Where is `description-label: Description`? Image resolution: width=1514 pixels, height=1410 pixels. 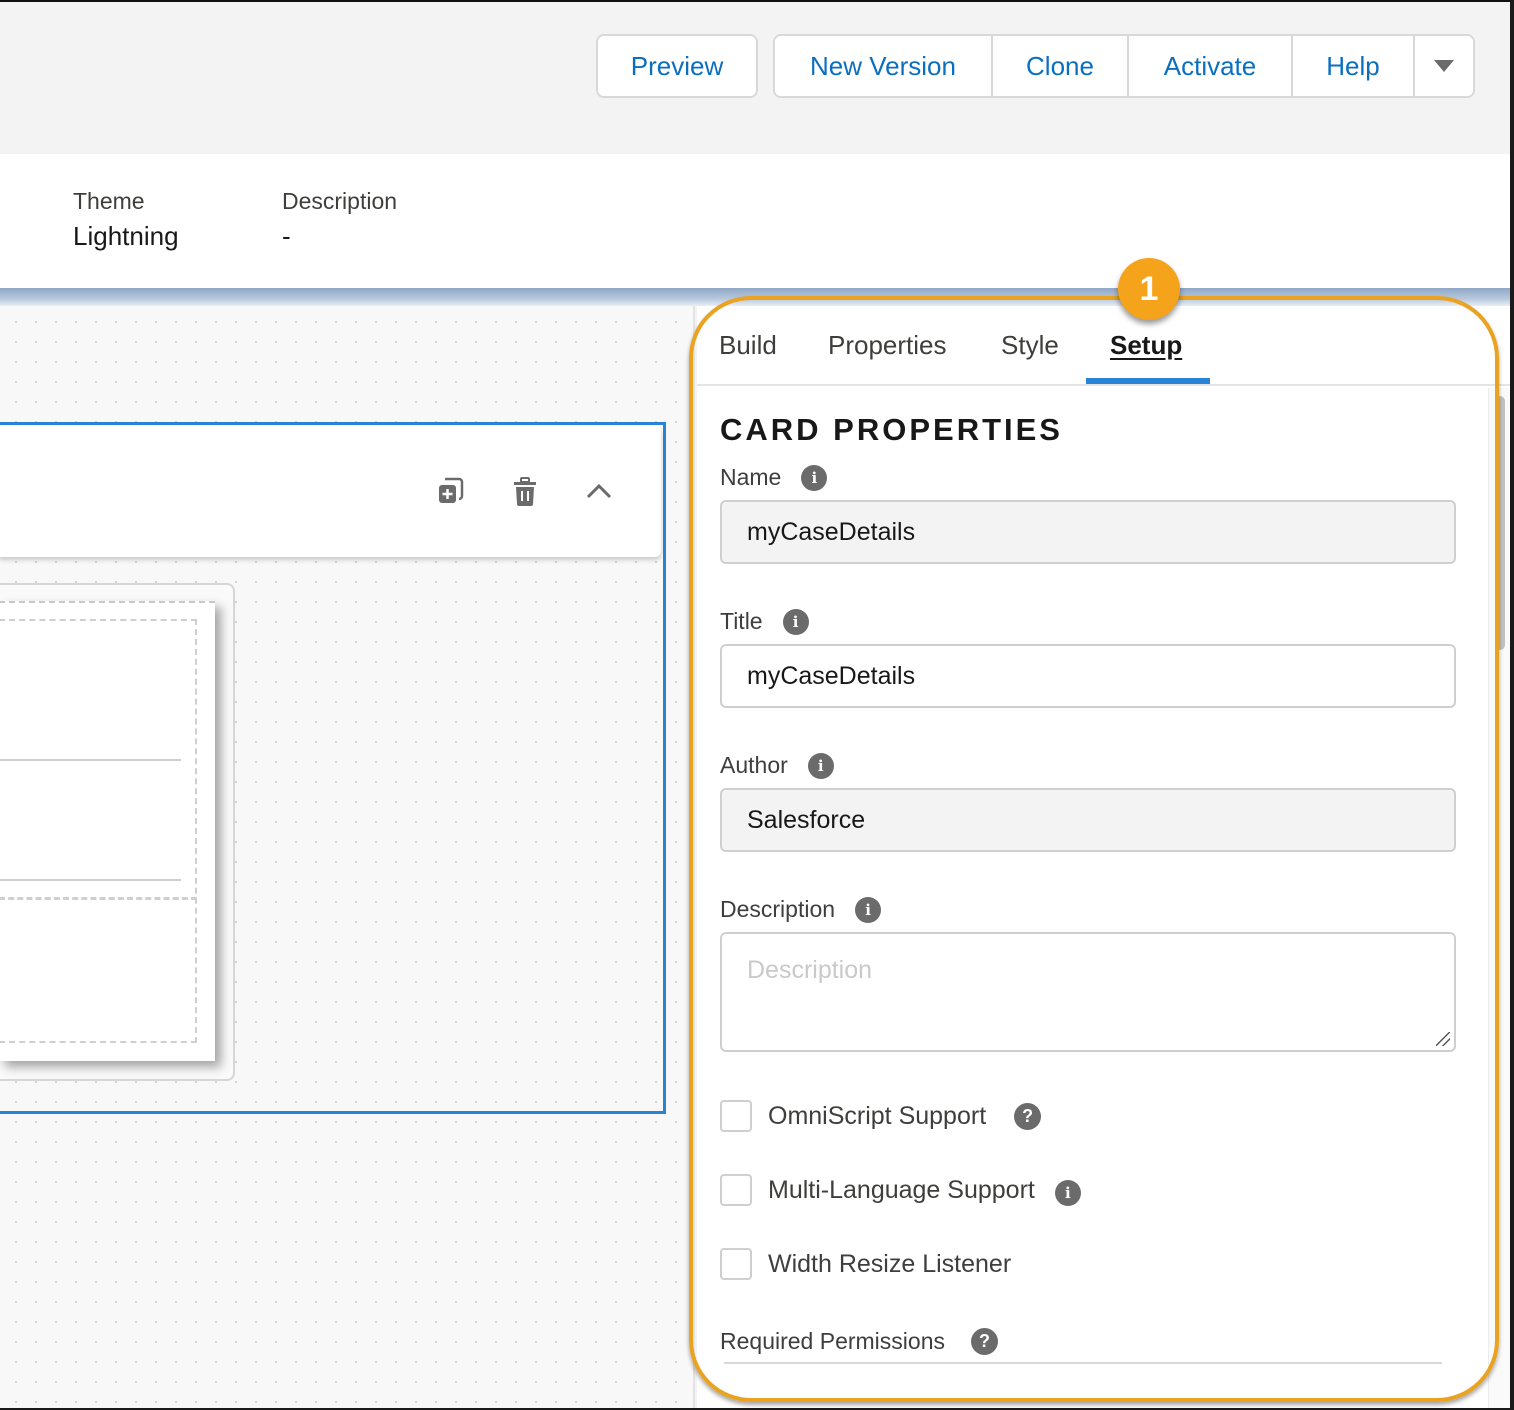 description-label: Description is located at coordinates (340, 201).